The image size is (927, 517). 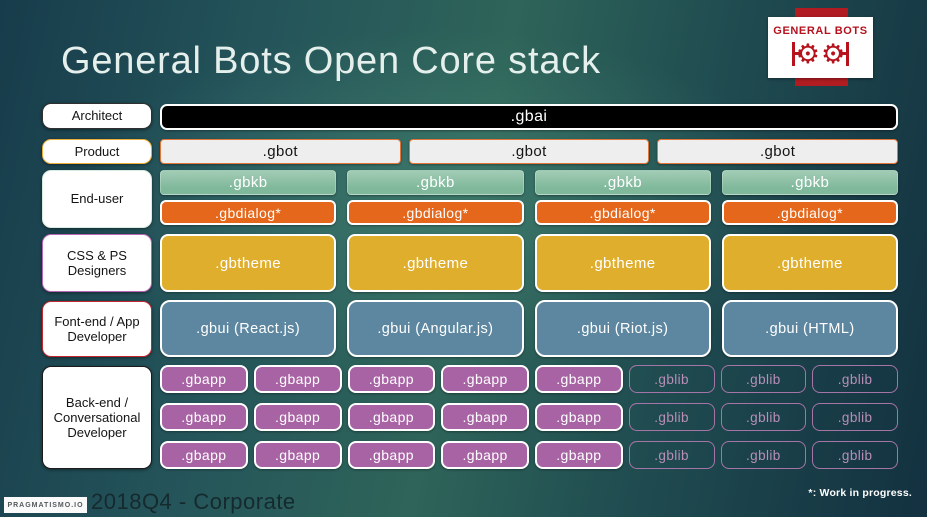 I want to click on role-label-frontend-app-developer: Font-end / App Developer, so click(x=97, y=329).